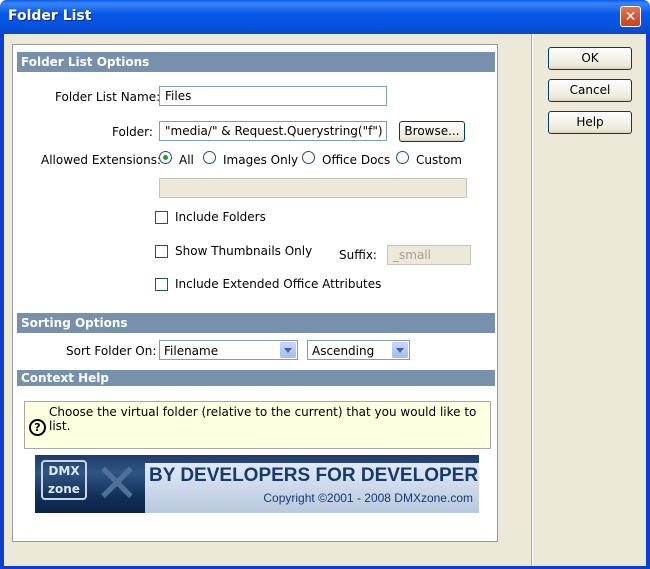 The width and height of the screenshot is (650, 569). I want to click on sort-field-value: Filename, so click(191, 351).